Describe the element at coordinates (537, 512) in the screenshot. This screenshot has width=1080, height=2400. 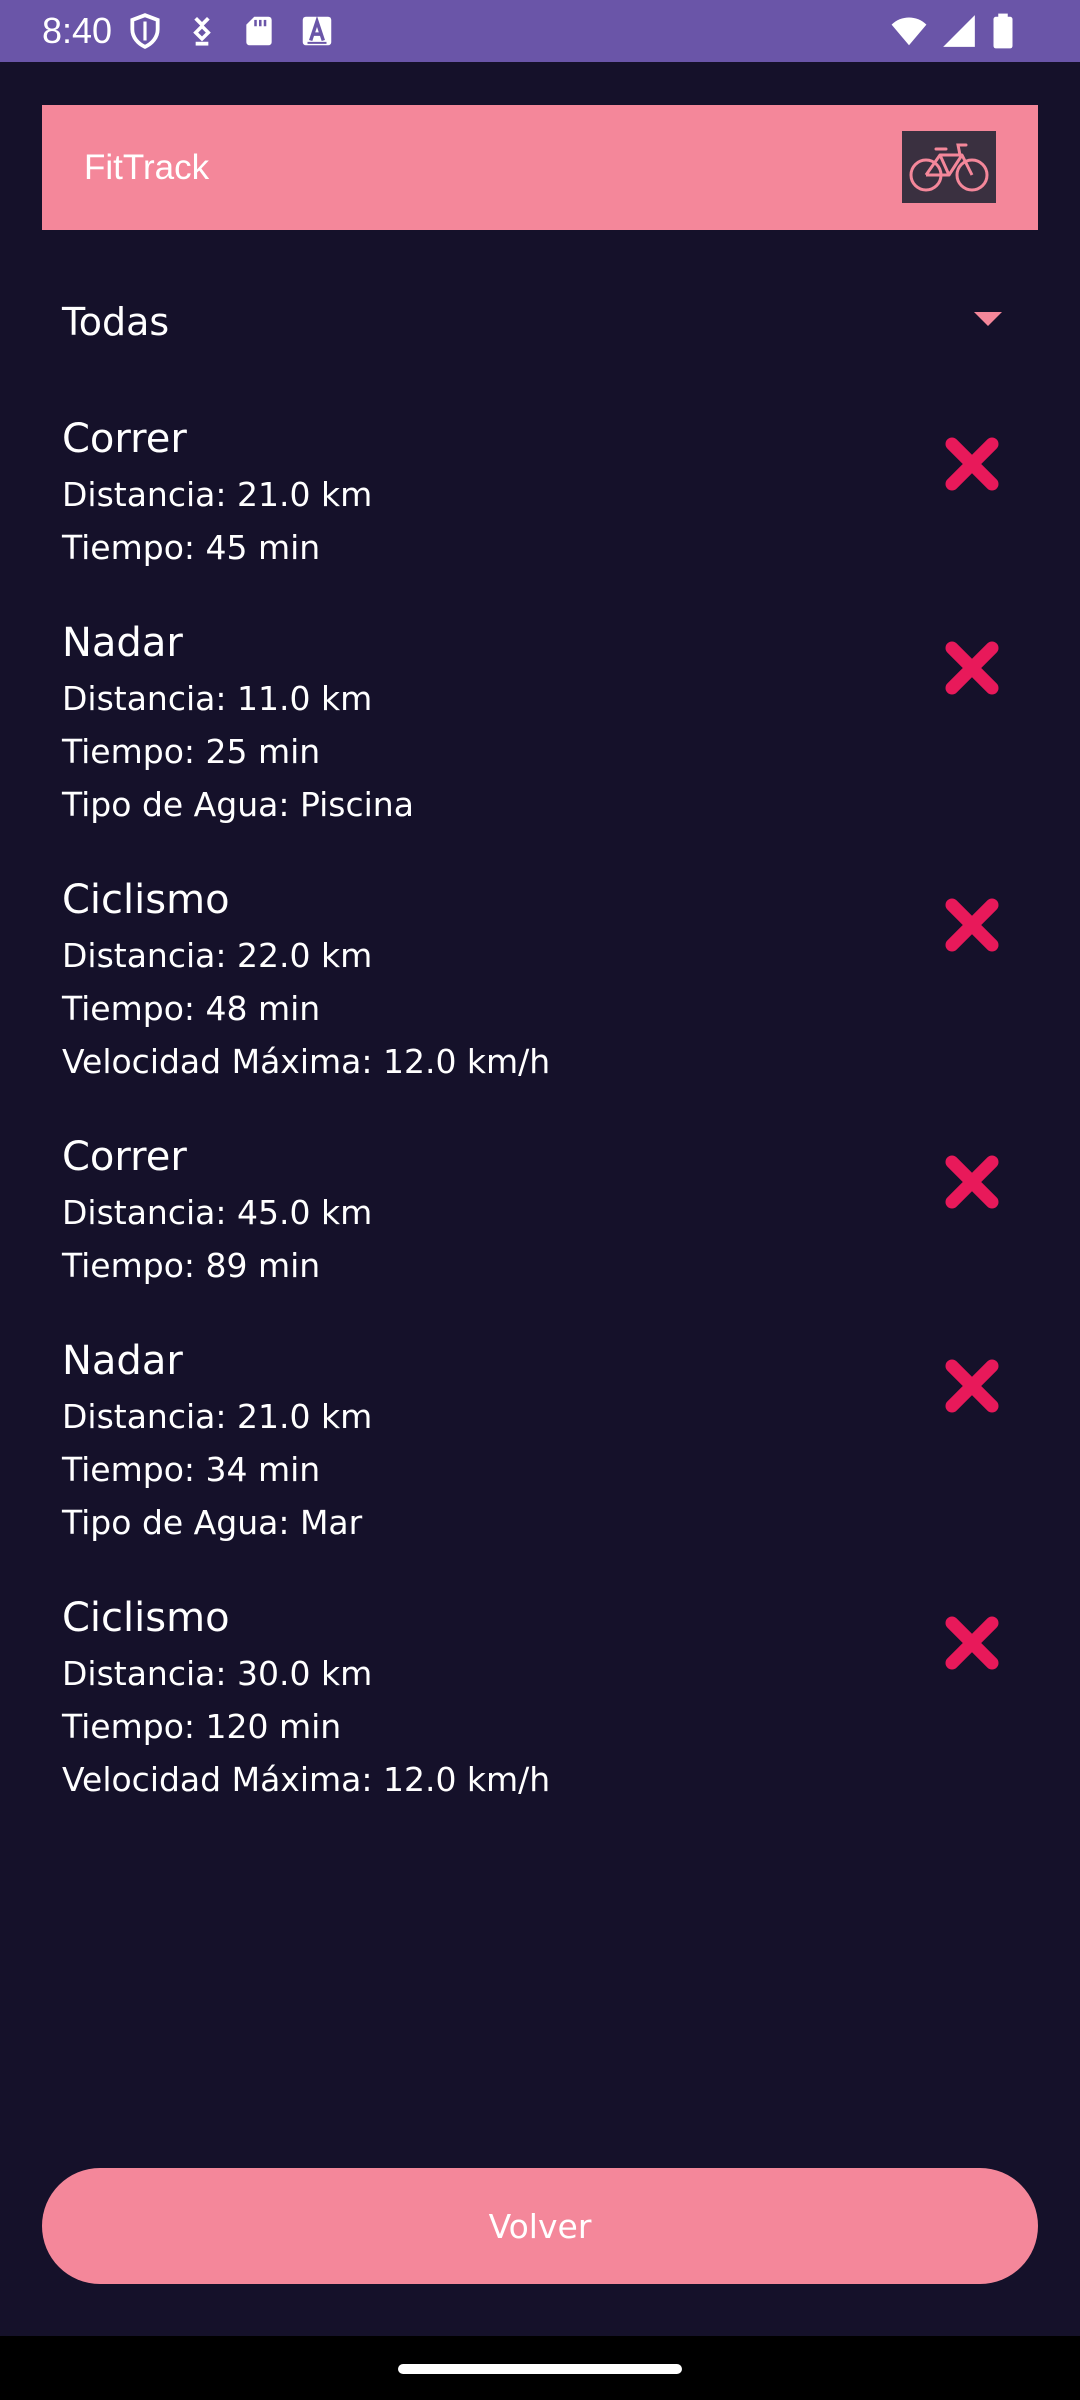
I see `activity-item: Correr Distancia: 21.0 km Tiempo: 45 min` at that location.